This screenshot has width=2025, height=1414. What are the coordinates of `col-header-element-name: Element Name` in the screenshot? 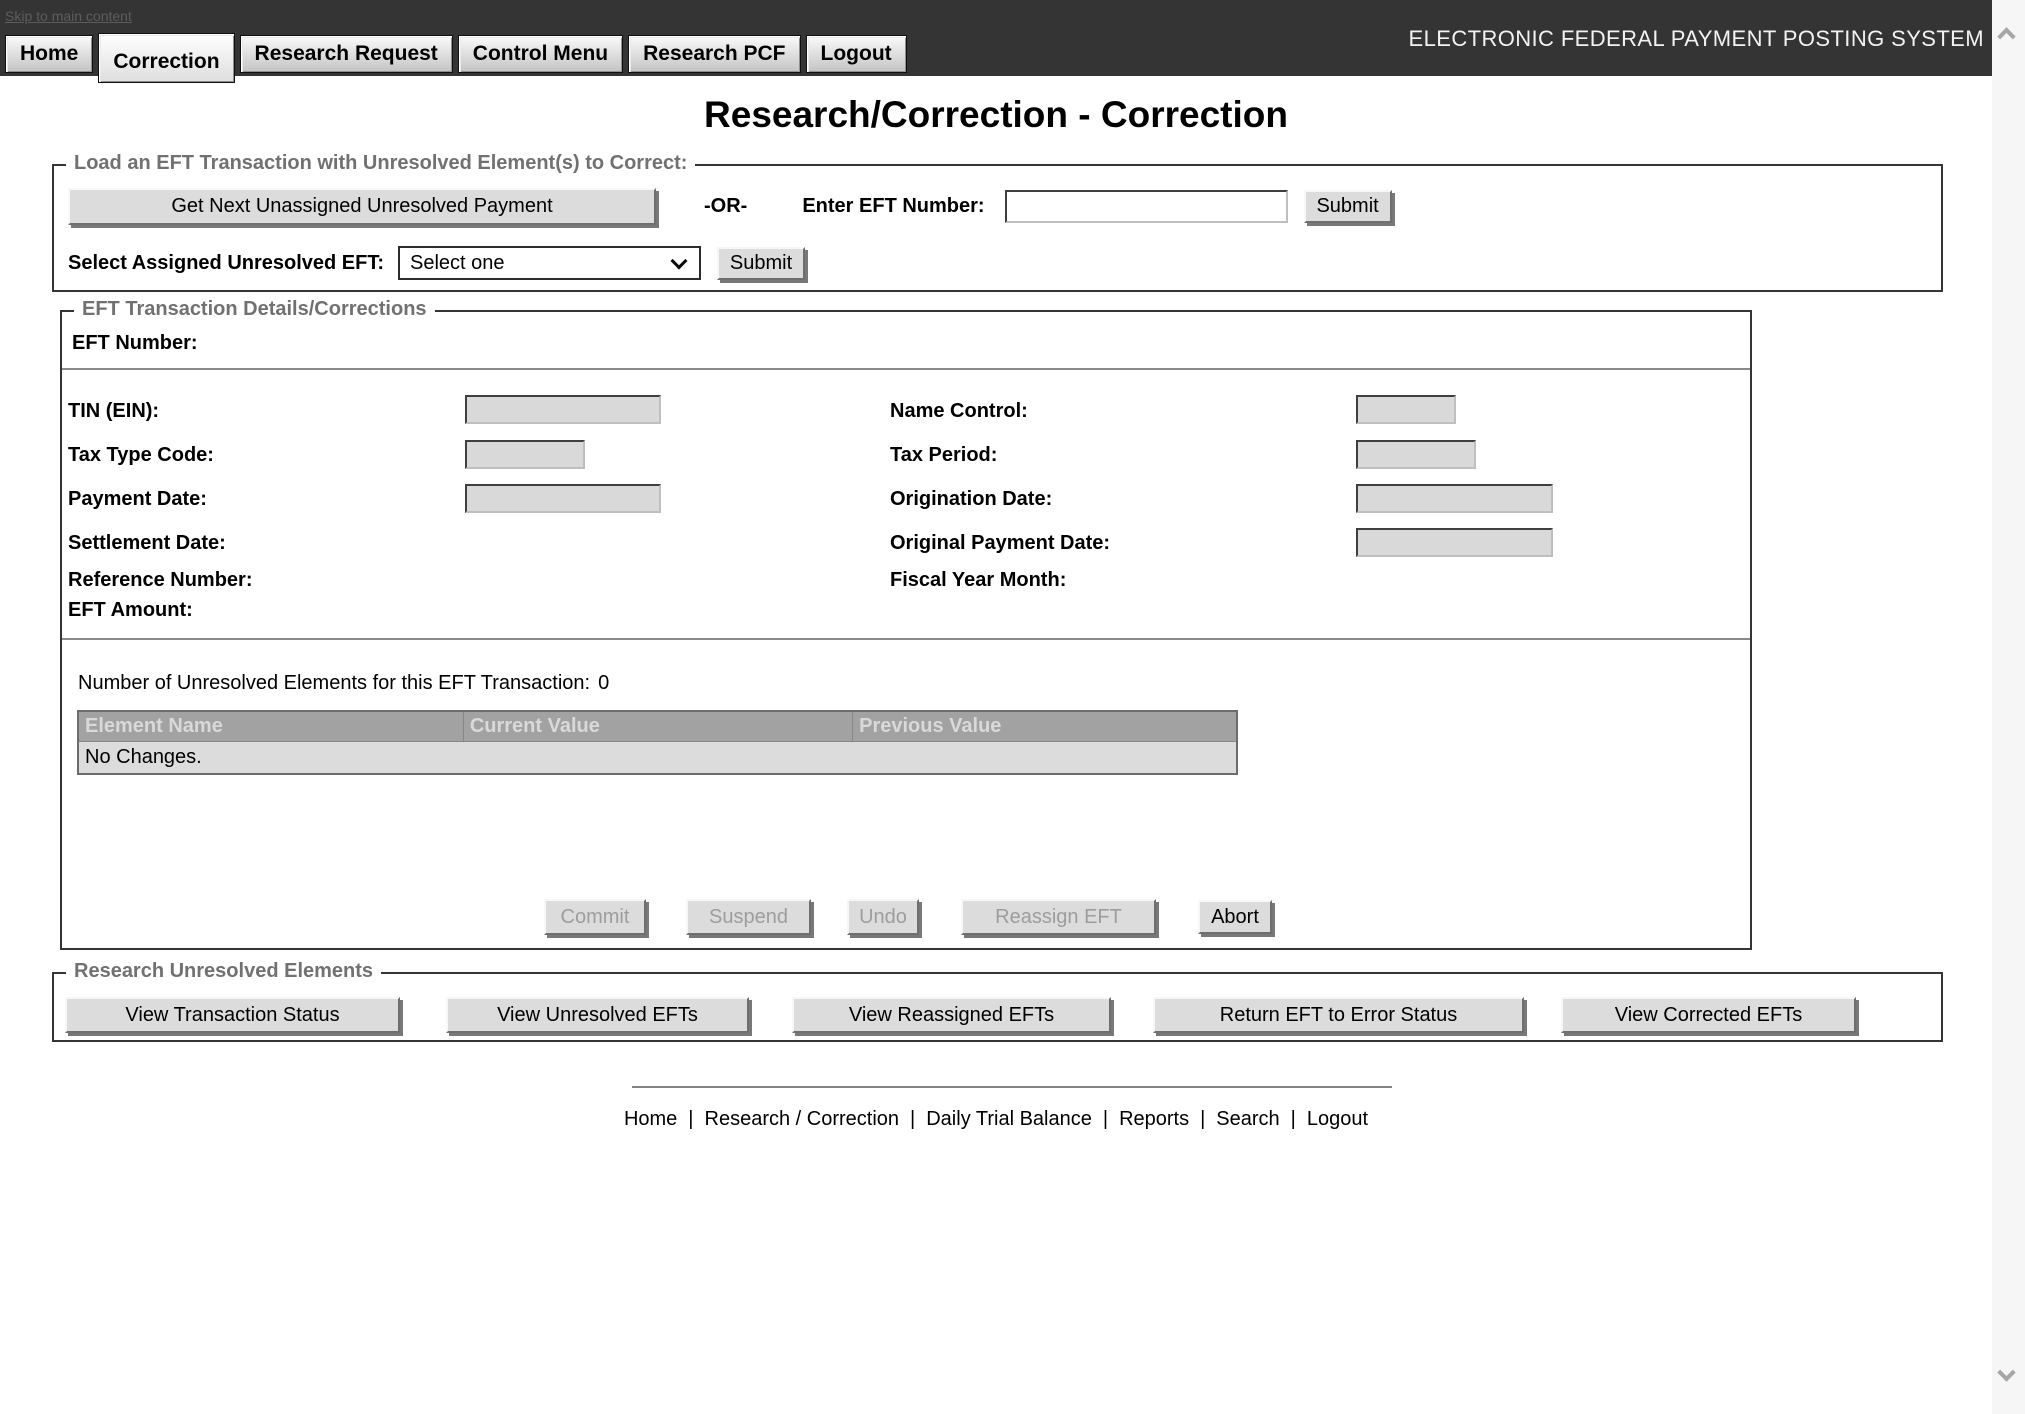 It's located at (270, 726).